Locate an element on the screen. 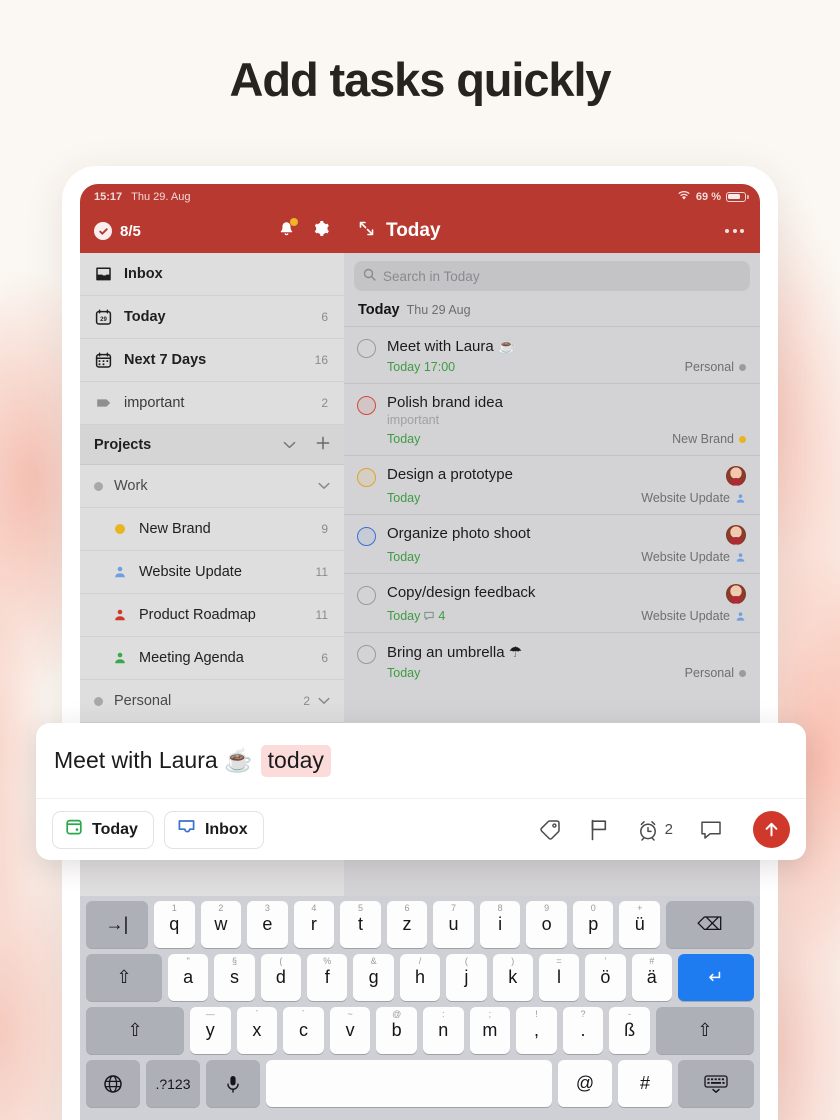  label-icon is located at coordinates (550, 830).